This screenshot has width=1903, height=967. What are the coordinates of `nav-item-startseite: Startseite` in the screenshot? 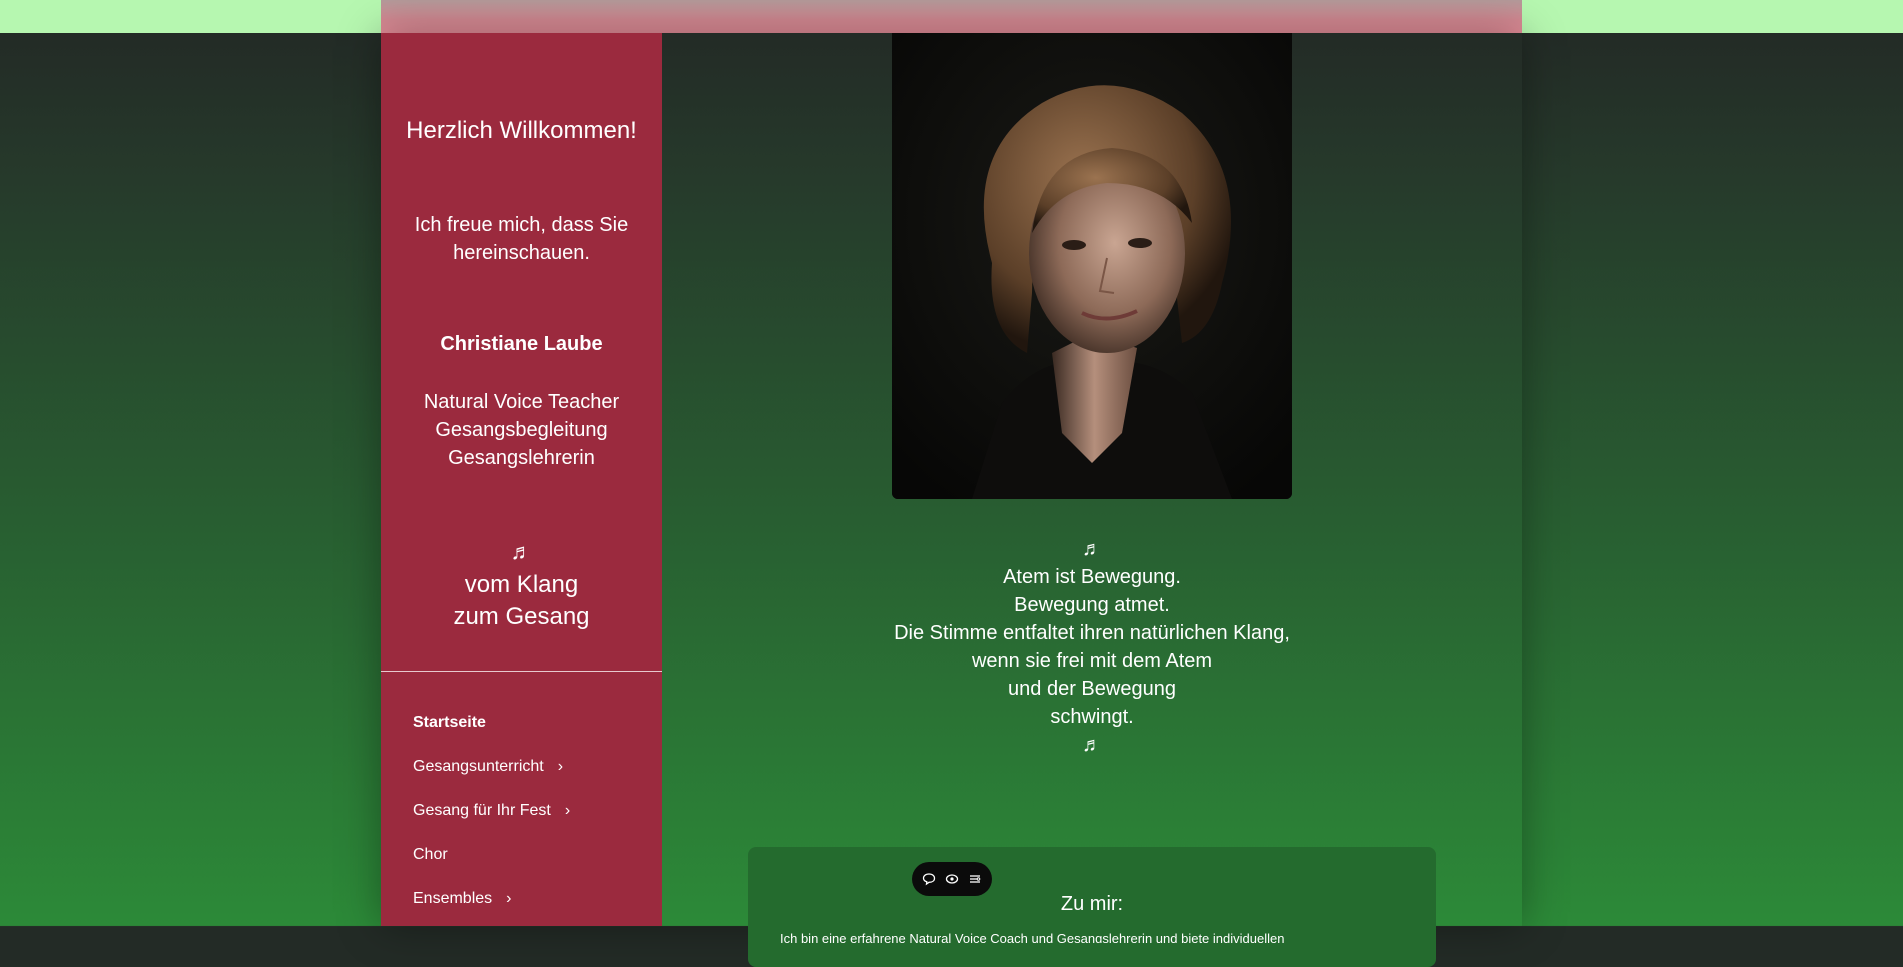 It's located at (533, 723).